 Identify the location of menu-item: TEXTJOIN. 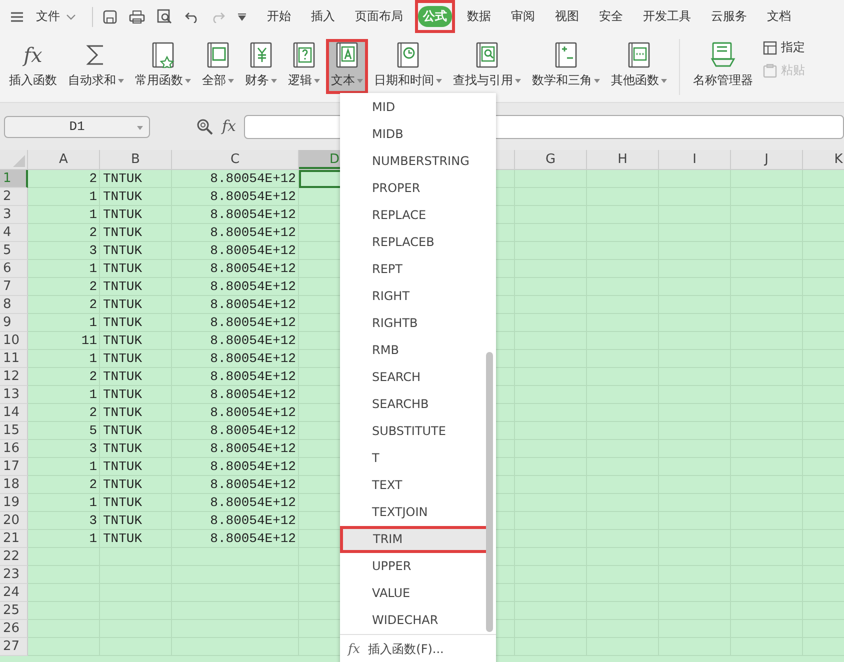
(412, 512).